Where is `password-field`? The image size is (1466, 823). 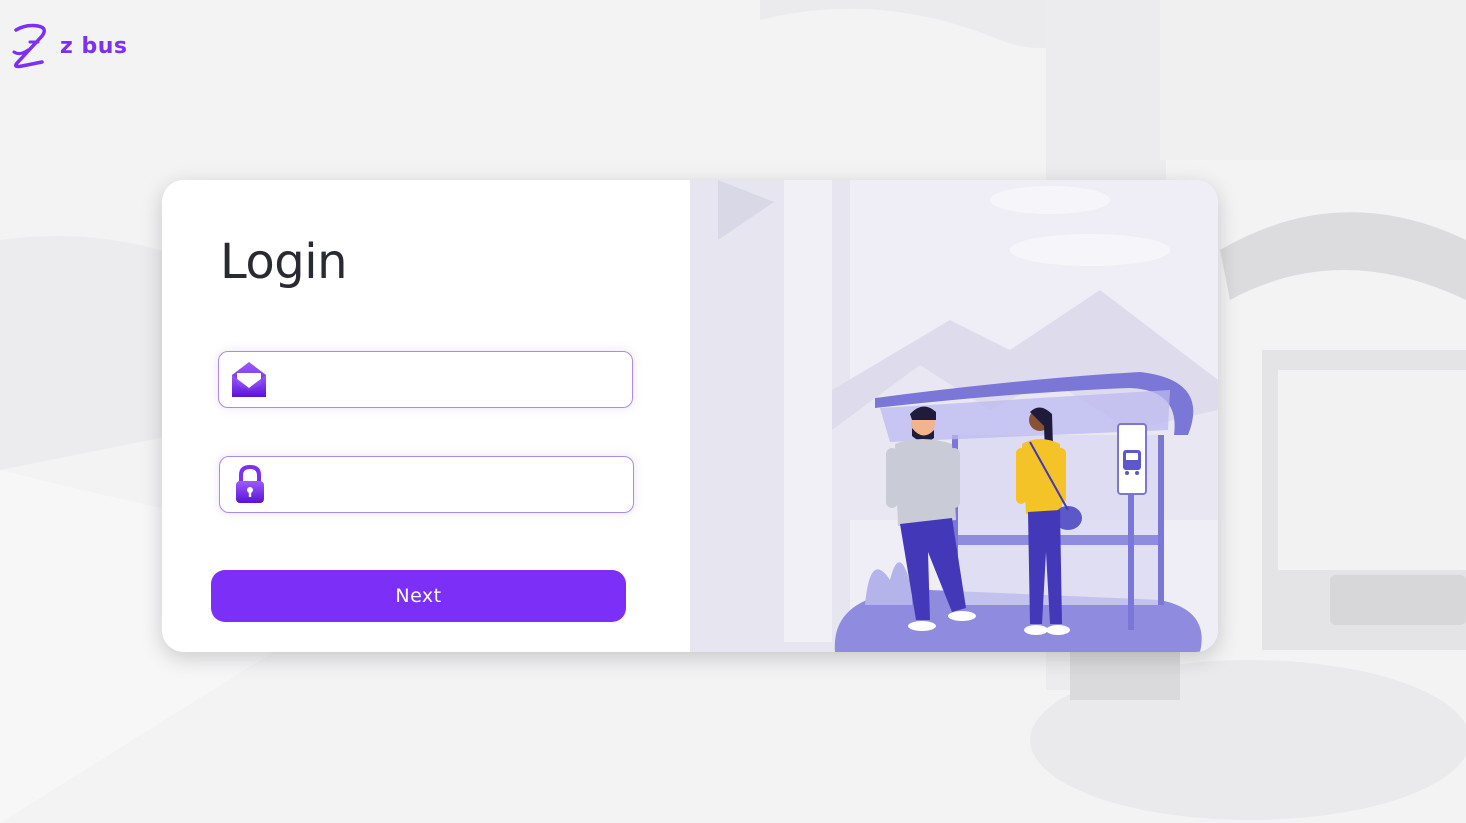
password-field is located at coordinates (426, 484).